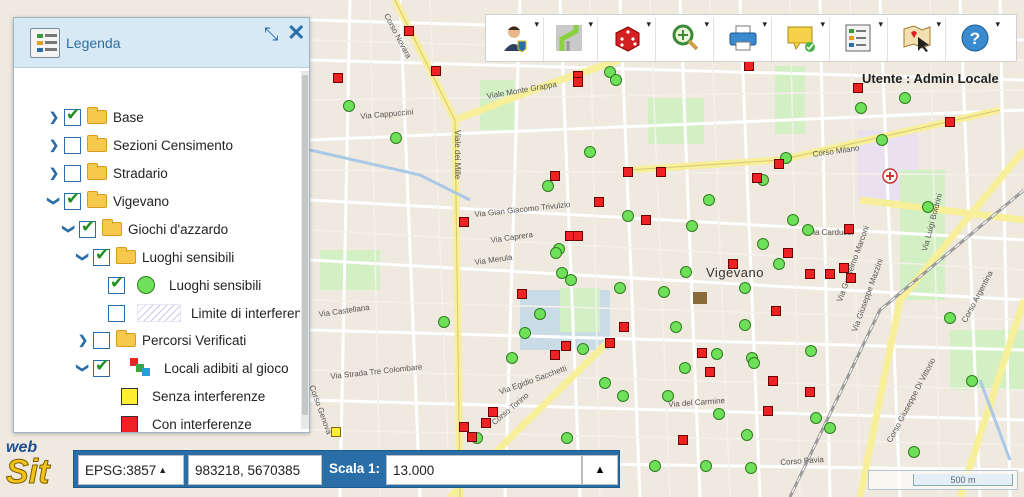 The image size is (1024, 497). Describe the element at coordinates (95, 116) in the screenshot. I see `legend-item-base: ❯ Base` at that location.